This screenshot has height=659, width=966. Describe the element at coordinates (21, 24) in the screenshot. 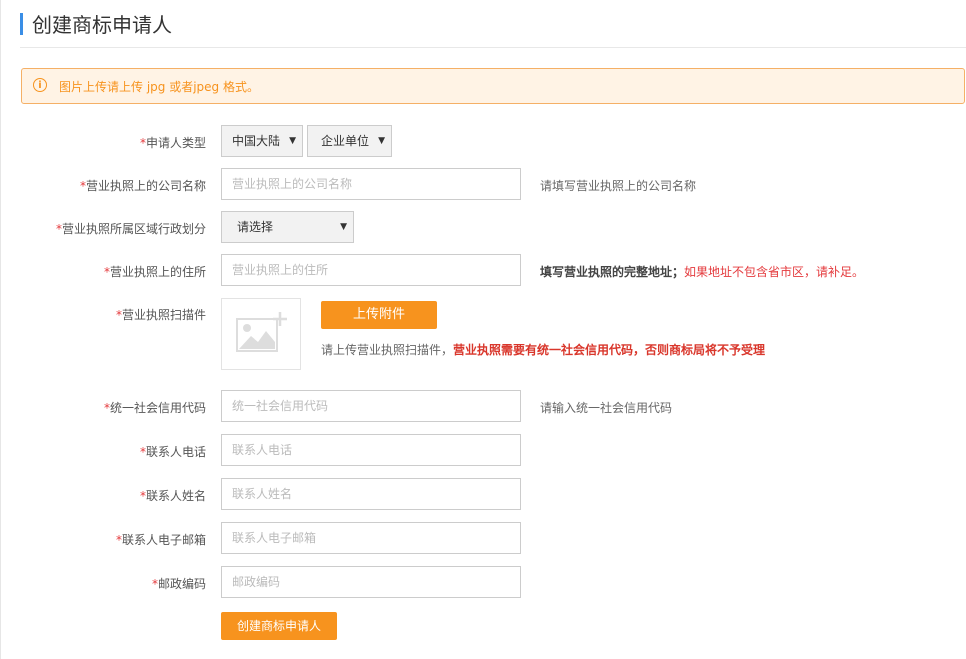

I see `title-accent-bar` at that location.